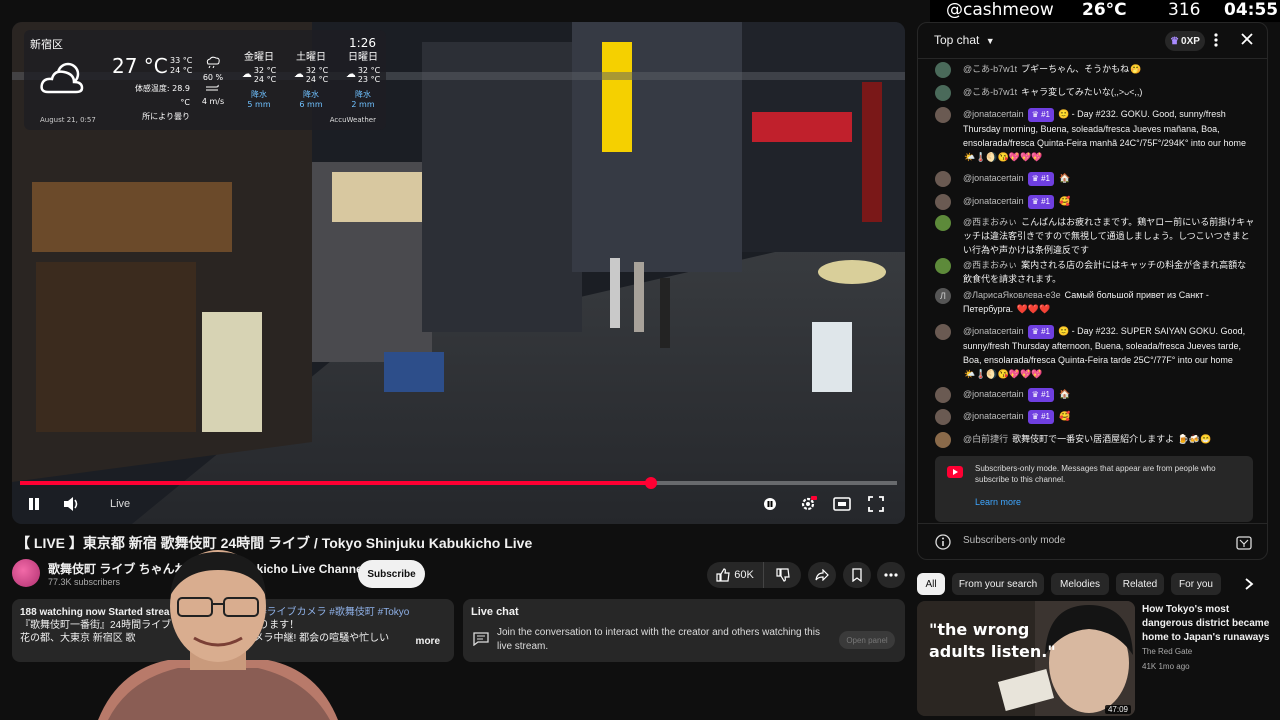  What do you see at coordinates (46, 44) in the screenshot?
I see `weather-location: 新宿区` at bounding box center [46, 44].